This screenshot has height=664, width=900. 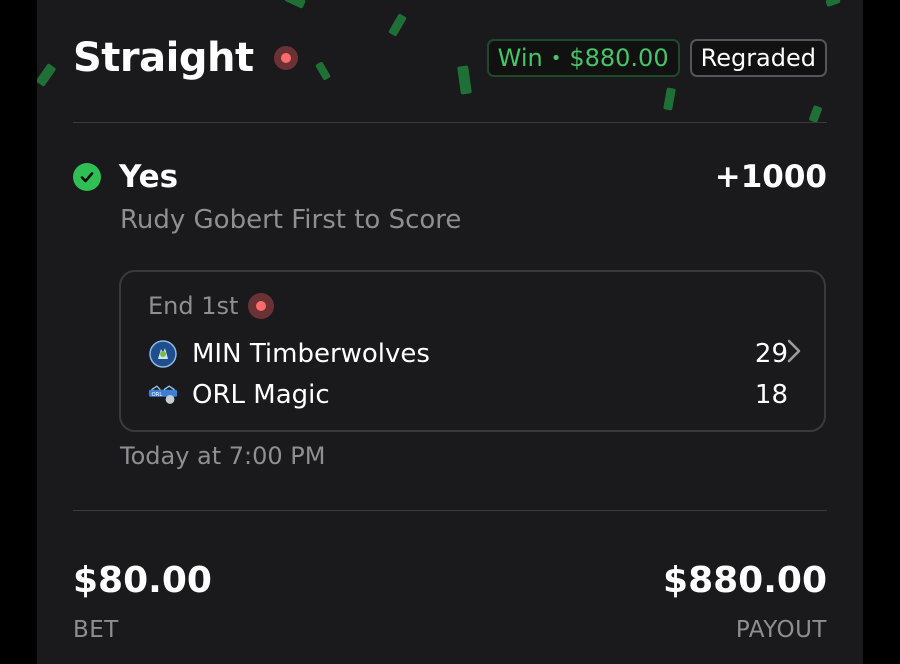 I want to click on win-label: Win, so click(x=520, y=58).